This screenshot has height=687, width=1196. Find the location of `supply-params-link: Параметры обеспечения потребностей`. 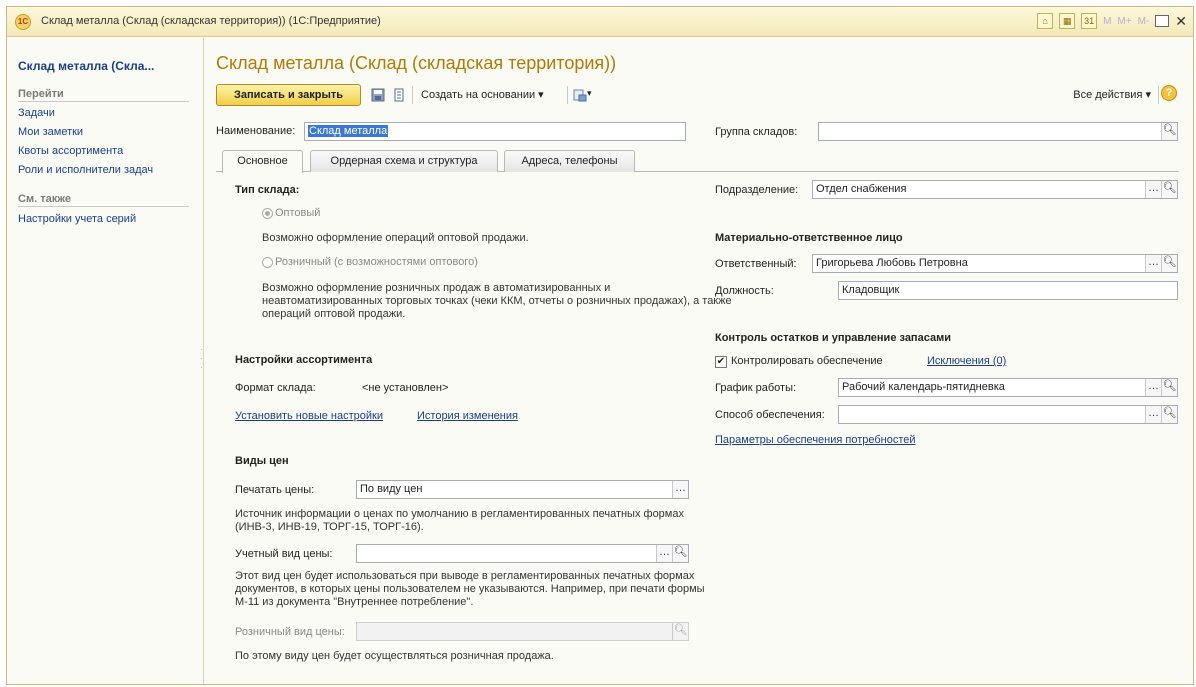

supply-params-link: Параметры обеспечения потребностей is located at coordinates (815, 440).